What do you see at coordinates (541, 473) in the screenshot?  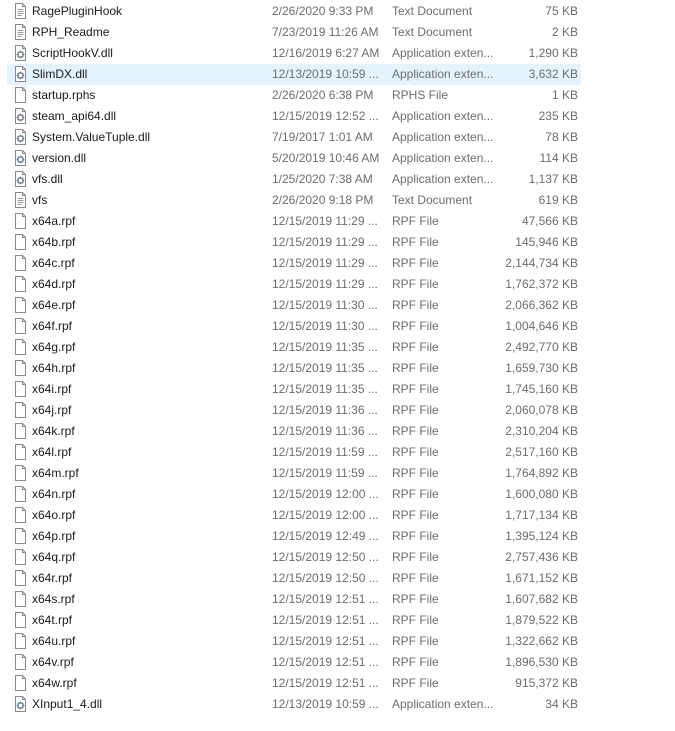 I see `file-size: 1,764,892 KB` at bounding box center [541, 473].